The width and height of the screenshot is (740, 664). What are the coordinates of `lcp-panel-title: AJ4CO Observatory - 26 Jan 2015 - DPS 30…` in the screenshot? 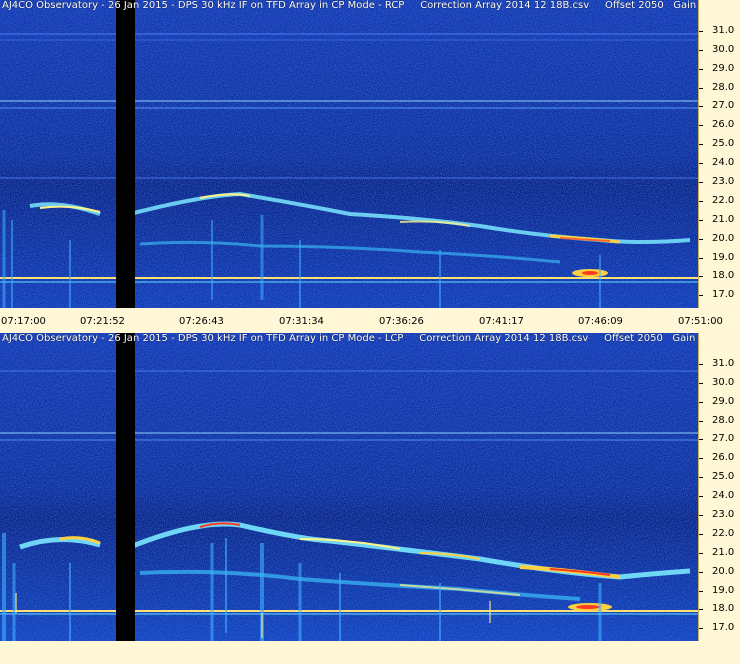 It's located at (350, 338).